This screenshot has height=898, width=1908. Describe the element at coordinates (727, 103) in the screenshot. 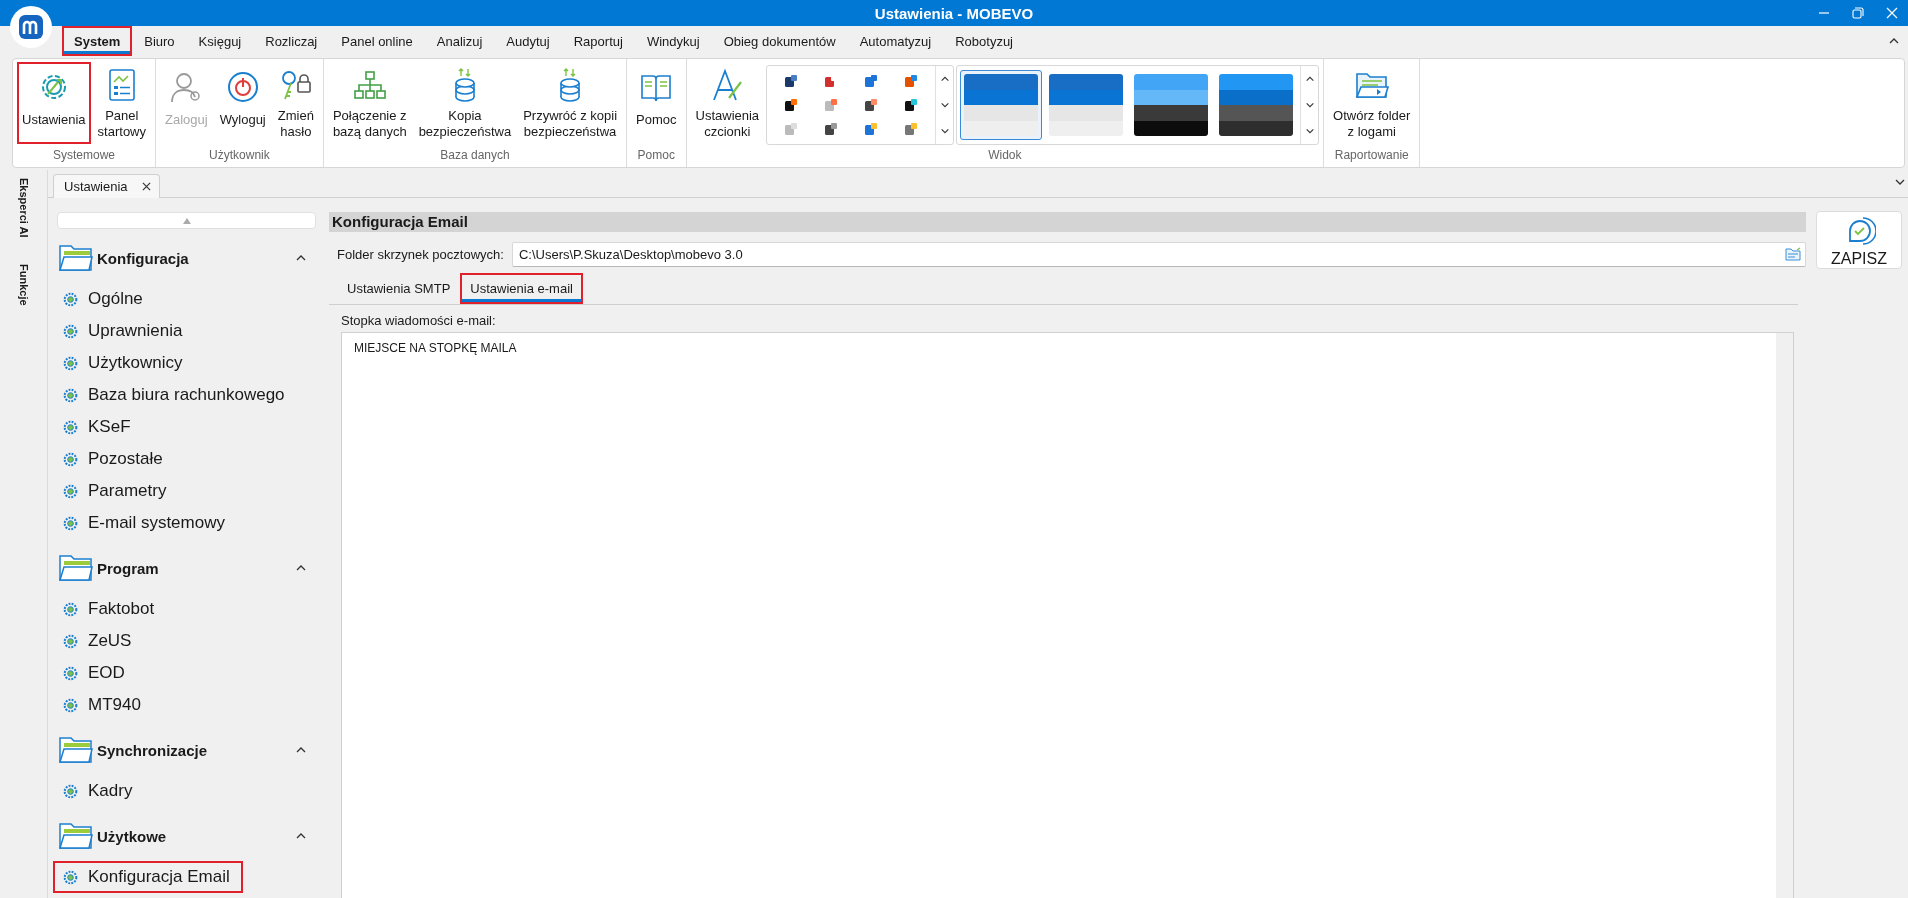

I see `ribbon-button: Ustawienia czcionki` at that location.